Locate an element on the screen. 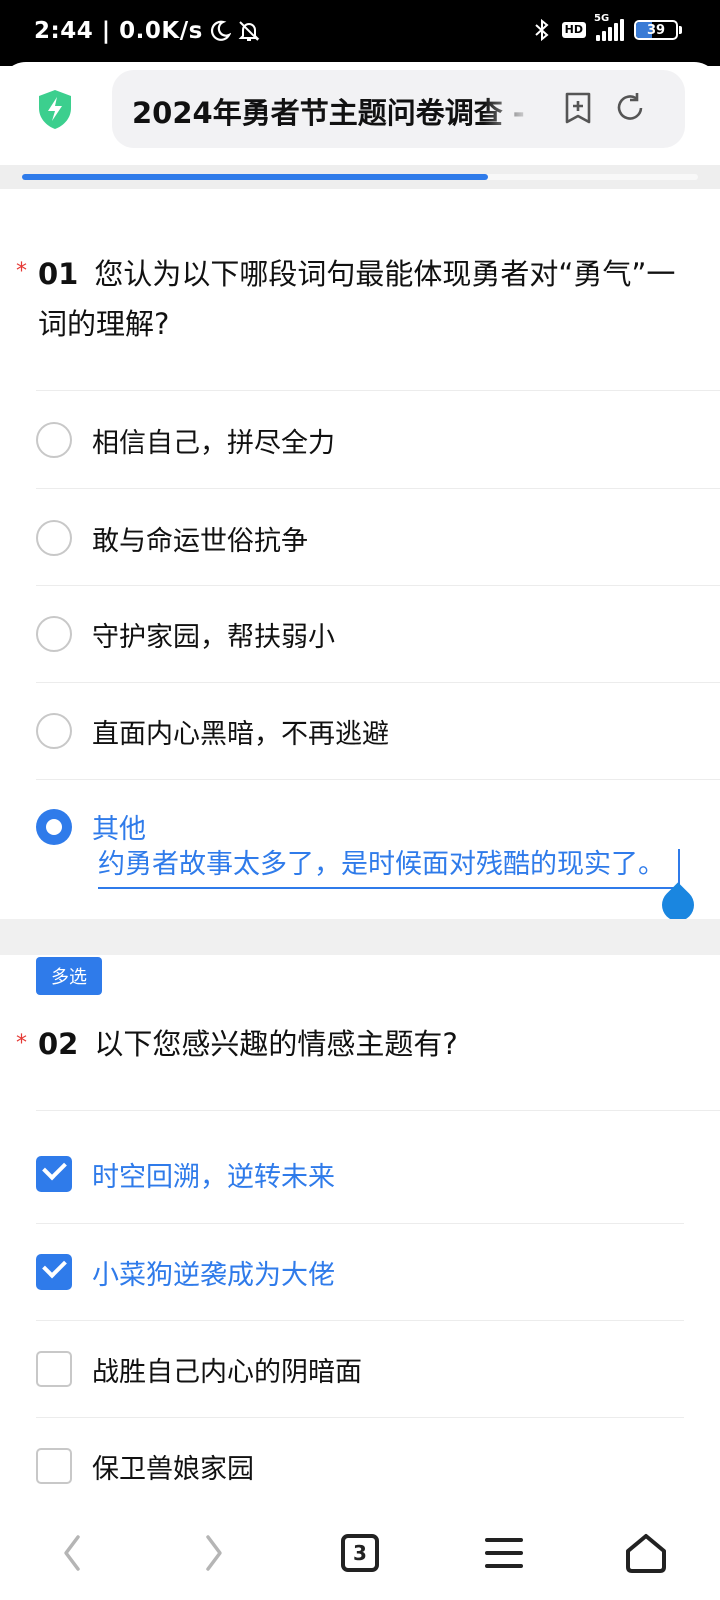 The image size is (720, 1600). bottom-nav-bar: 3 is located at coordinates (360, 1552).